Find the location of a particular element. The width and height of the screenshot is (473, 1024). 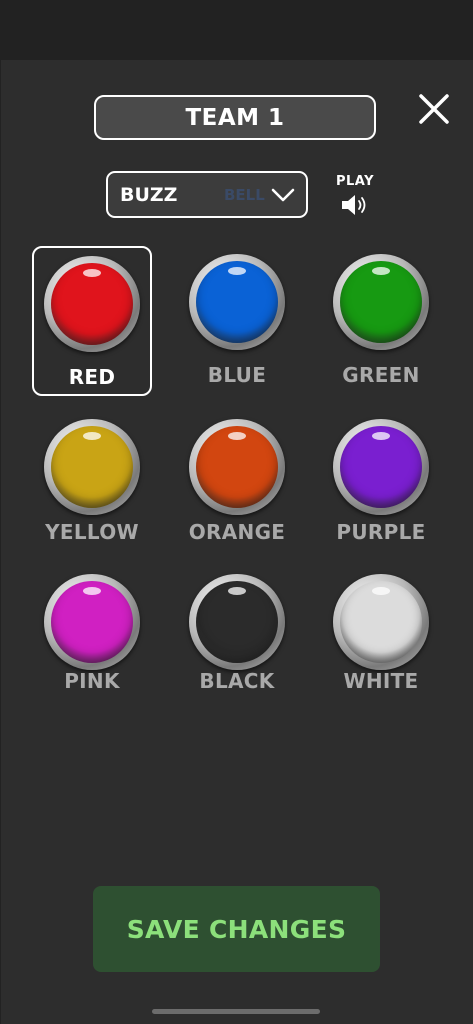

chevron-down-icon is located at coordinates (283, 195).